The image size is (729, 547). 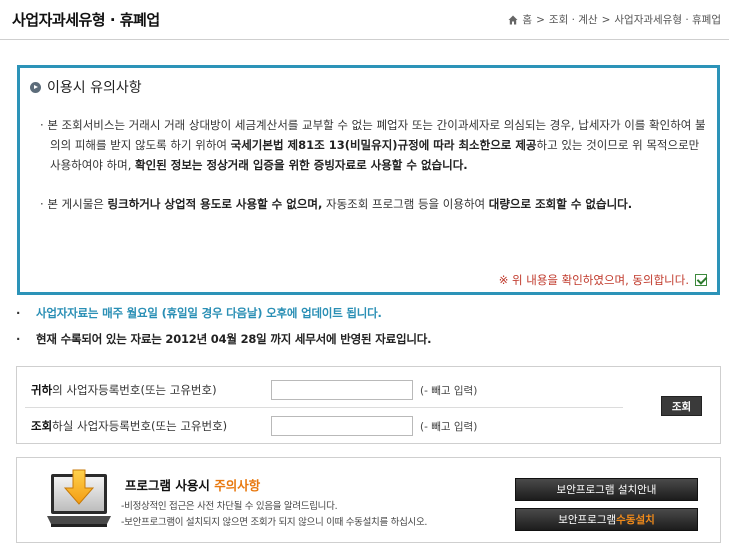 What do you see at coordinates (342, 426) in the screenshot?
I see `target-business-number-input` at bounding box center [342, 426].